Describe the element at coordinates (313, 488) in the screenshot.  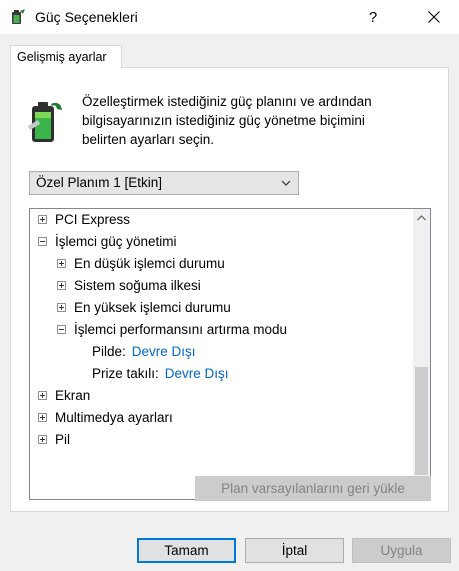
I see `restore-defaults-button: Plan varsayılanlarını geri yükle` at that location.